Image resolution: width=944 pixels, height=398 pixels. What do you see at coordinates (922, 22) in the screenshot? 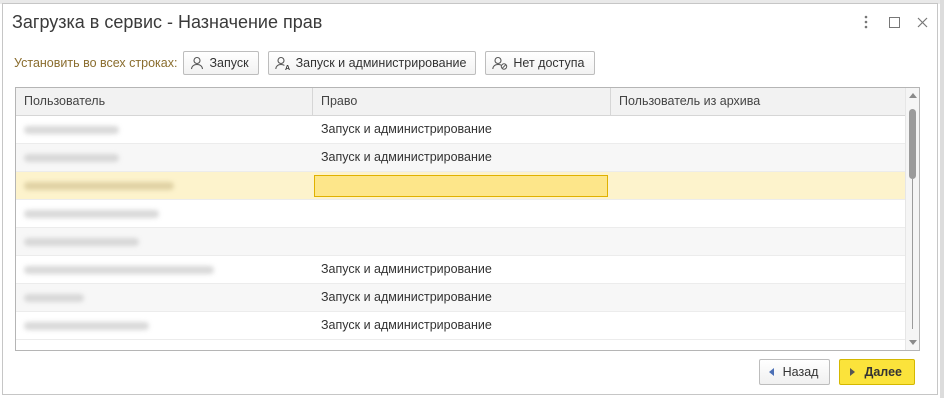
I see `close-icon` at bounding box center [922, 22].